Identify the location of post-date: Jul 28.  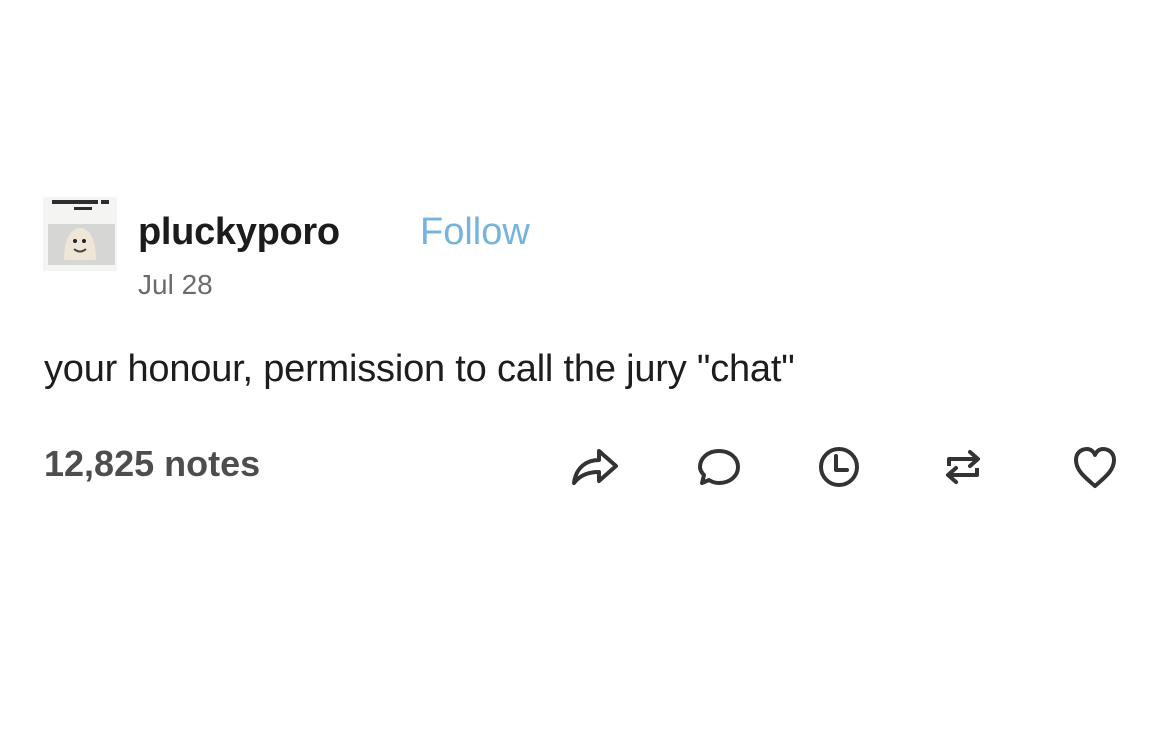
(175, 285).